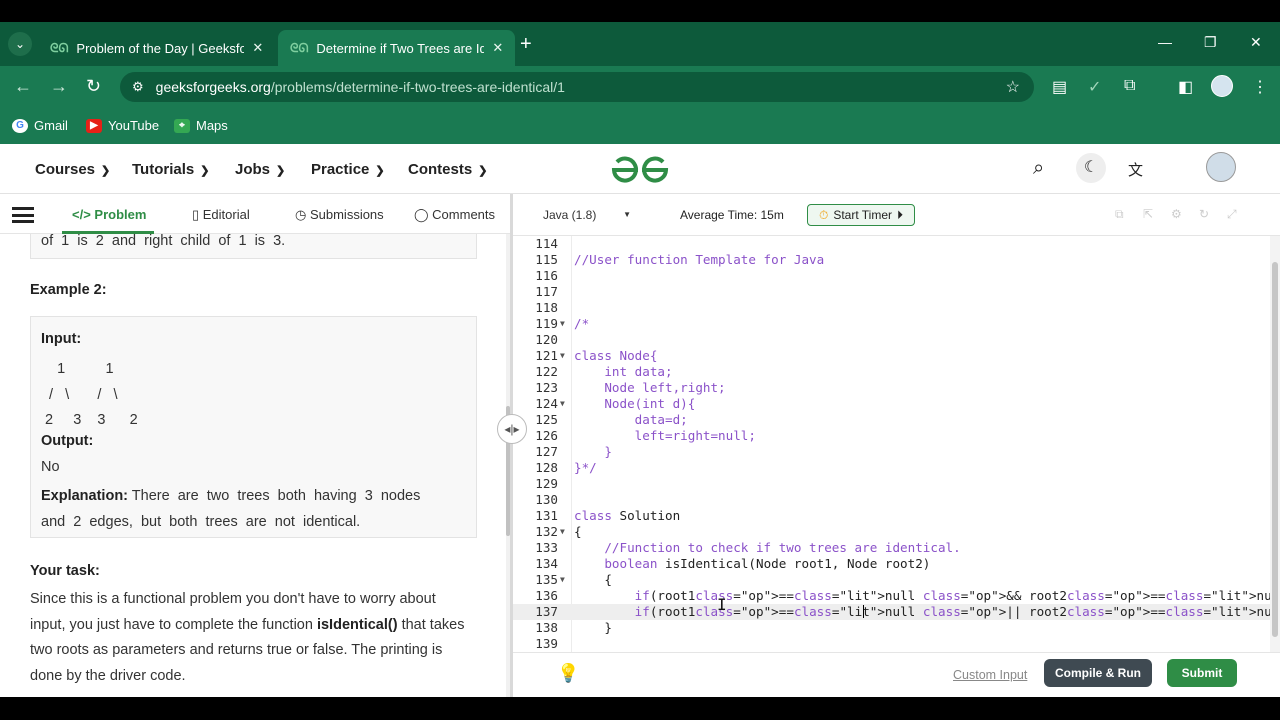  I want to click on profile-avatar, so click(1222, 86).